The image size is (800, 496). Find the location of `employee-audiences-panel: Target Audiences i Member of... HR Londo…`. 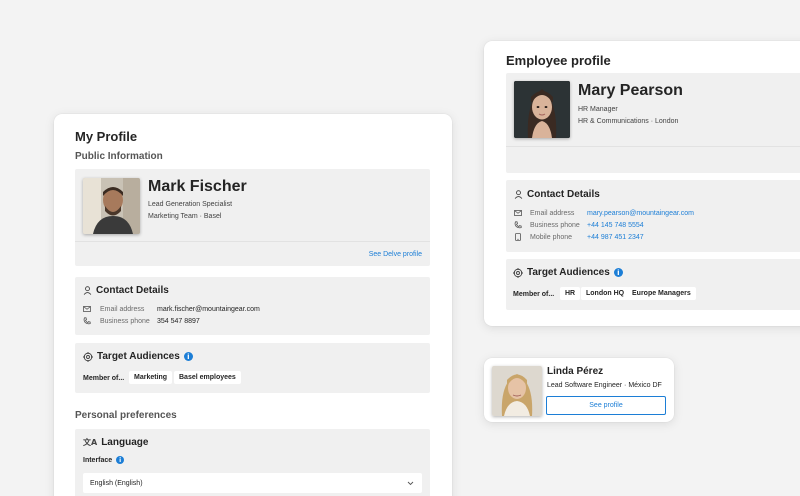

employee-audiences-panel: Target Audiences i Member of... HR Londo… is located at coordinates (653, 284).